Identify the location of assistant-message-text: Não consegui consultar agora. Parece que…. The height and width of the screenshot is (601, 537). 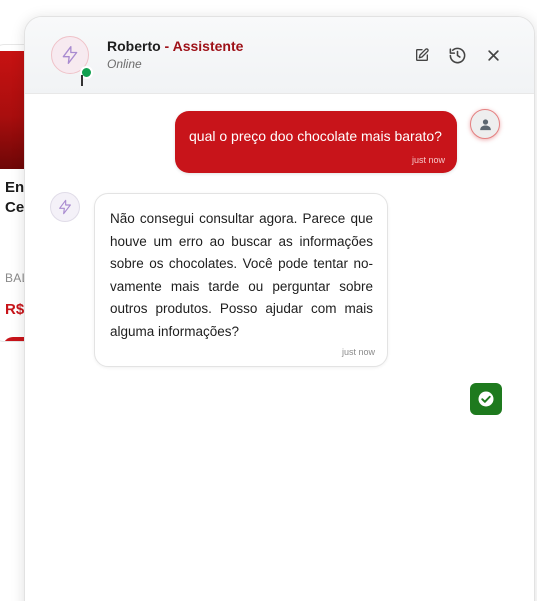
(241, 275).